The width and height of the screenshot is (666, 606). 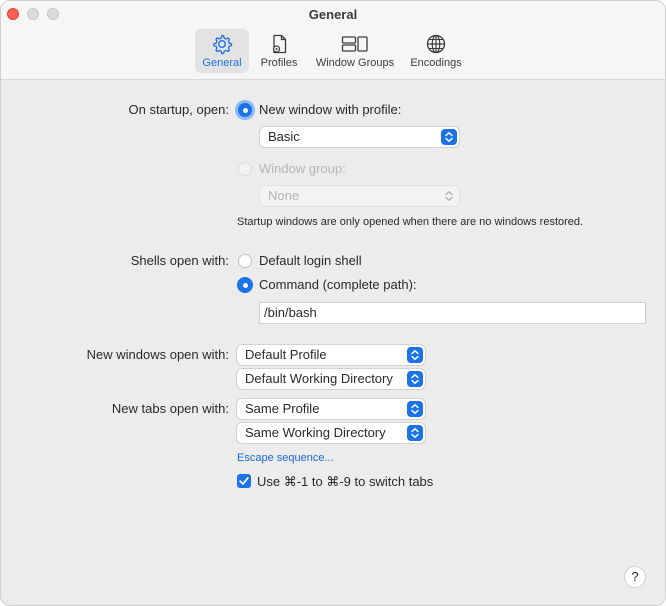 What do you see at coordinates (157, 354) in the screenshot?
I see `new-windows-label: New windows open with:` at bounding box center [157, 354].